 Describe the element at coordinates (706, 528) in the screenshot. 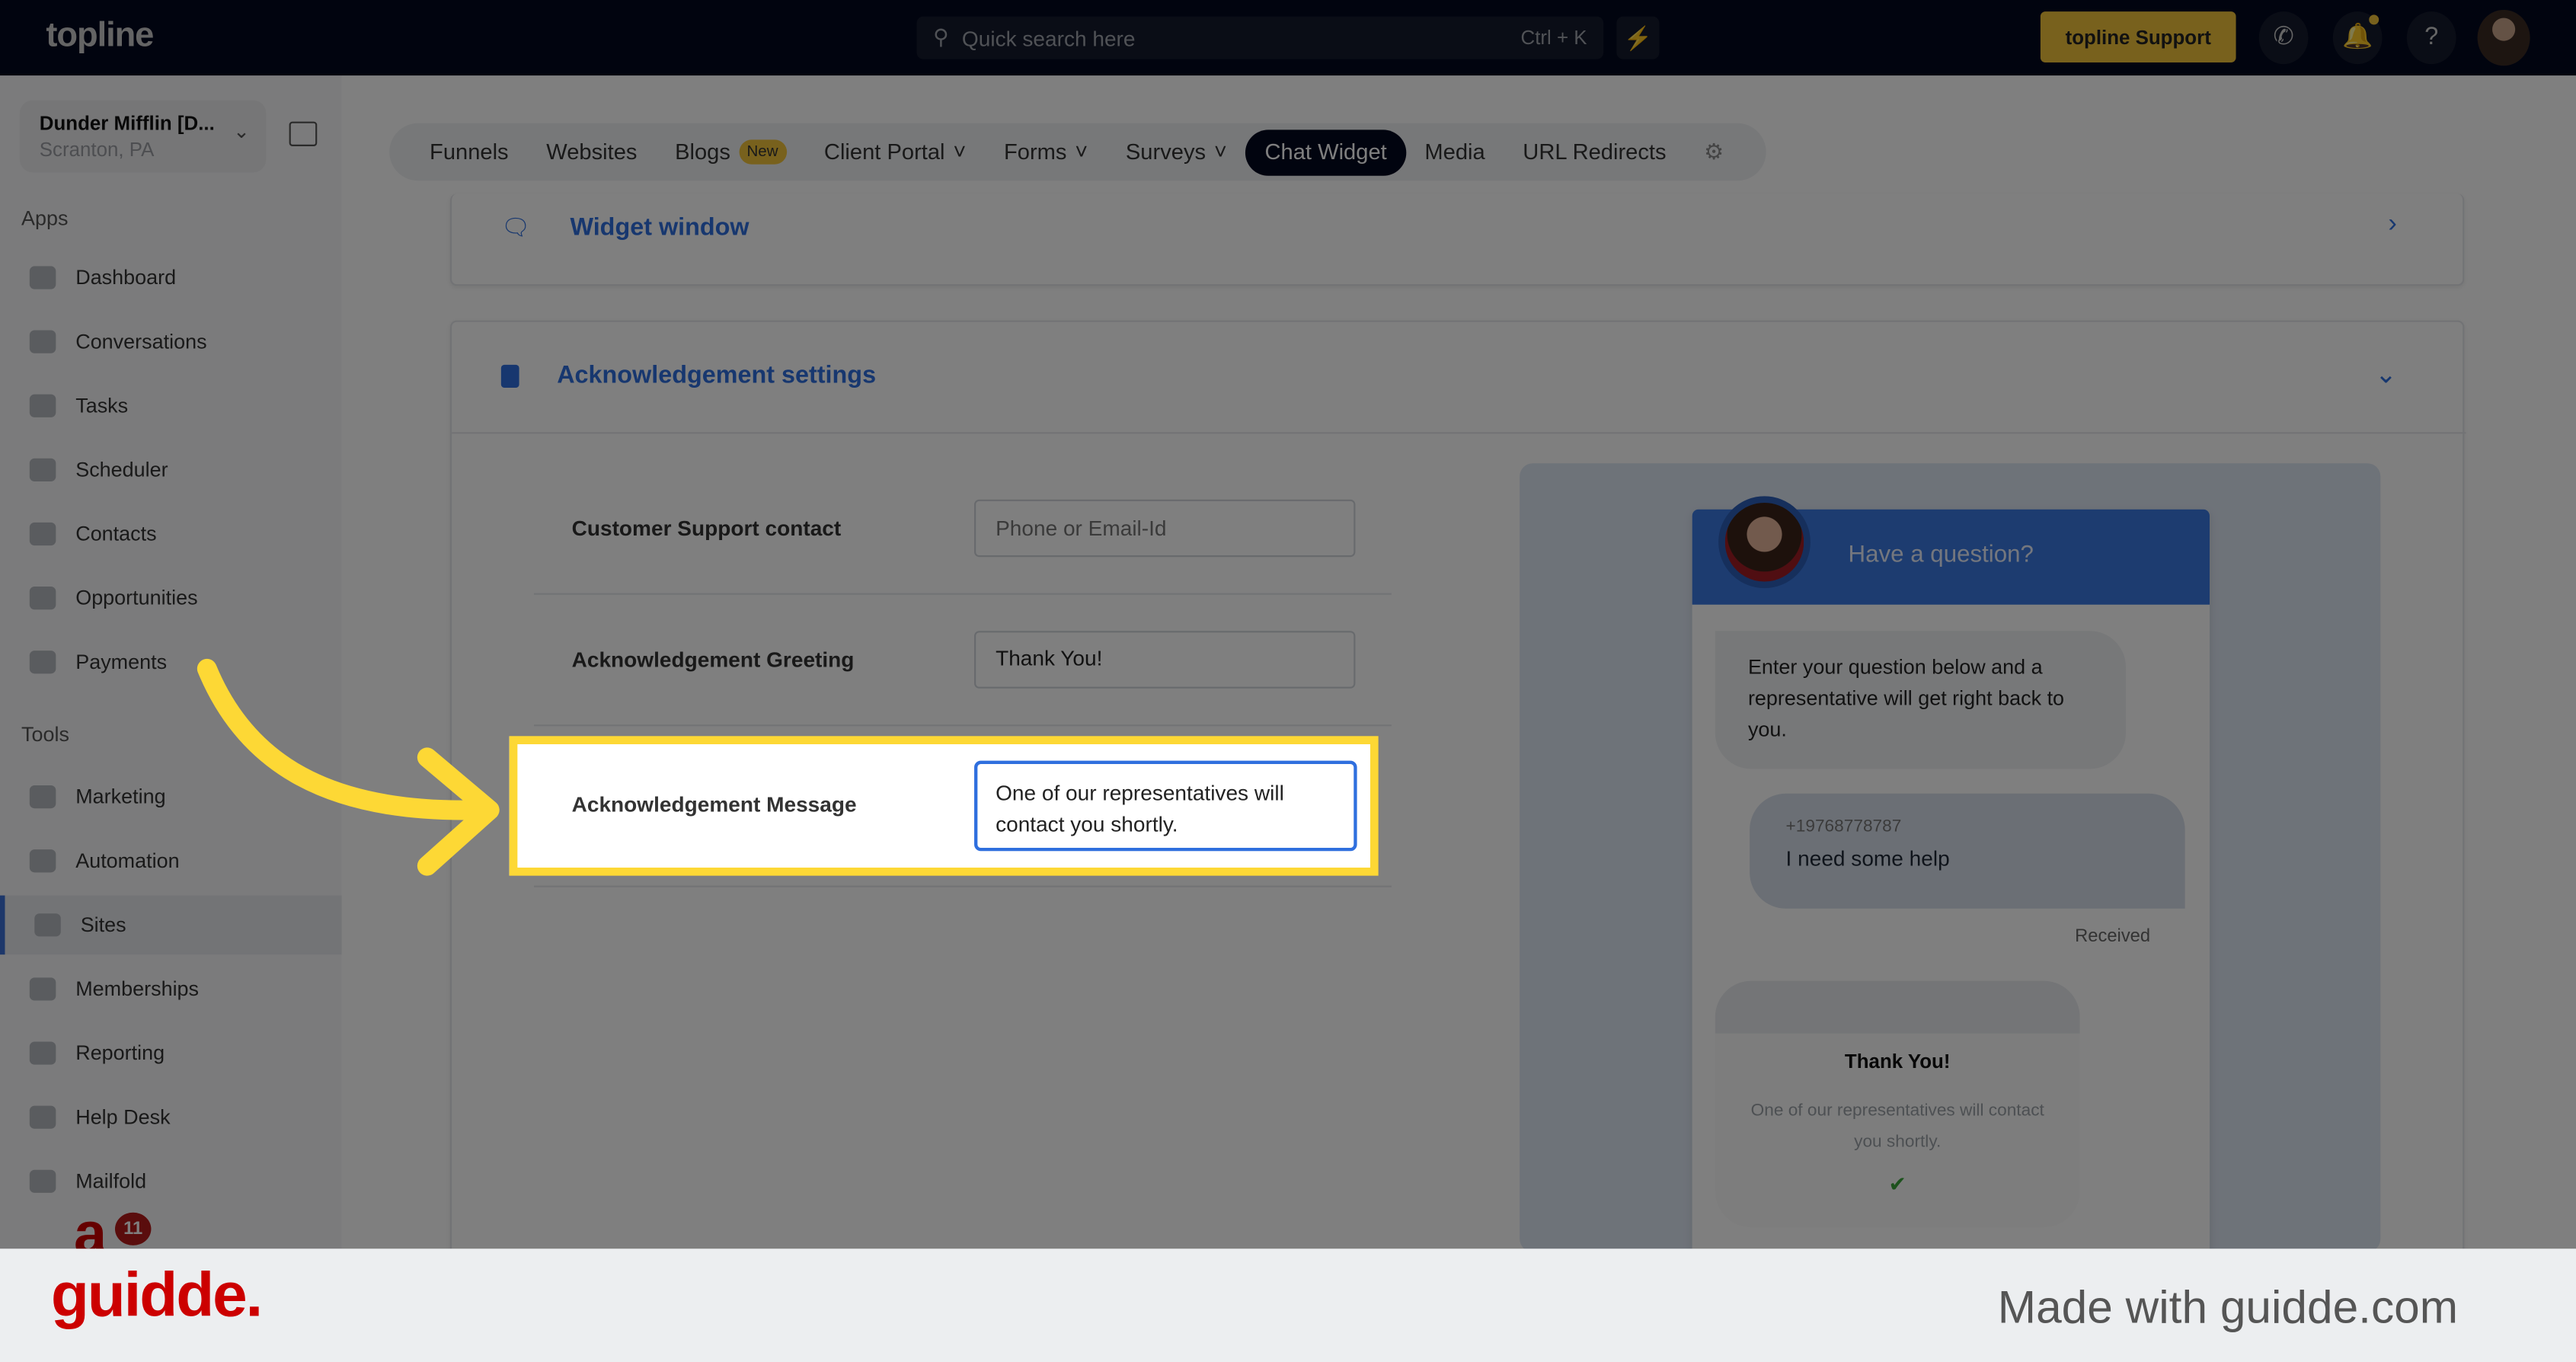

I see `support-contact-label: Customer Support contact` at that location.